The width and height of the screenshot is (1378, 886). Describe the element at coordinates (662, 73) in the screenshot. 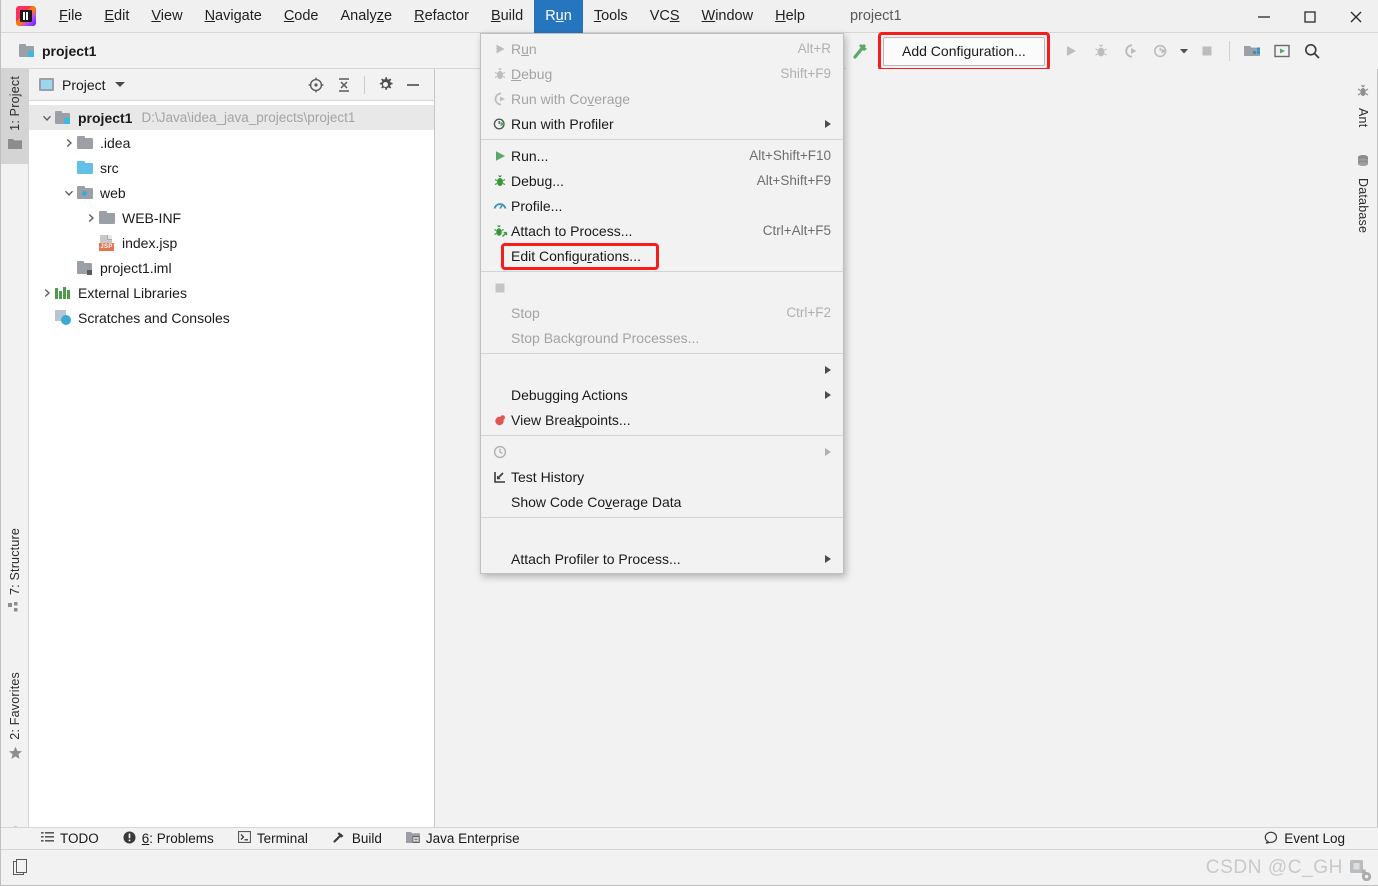

I see `menu-item-debug: Debug Shift+F9` at that location.